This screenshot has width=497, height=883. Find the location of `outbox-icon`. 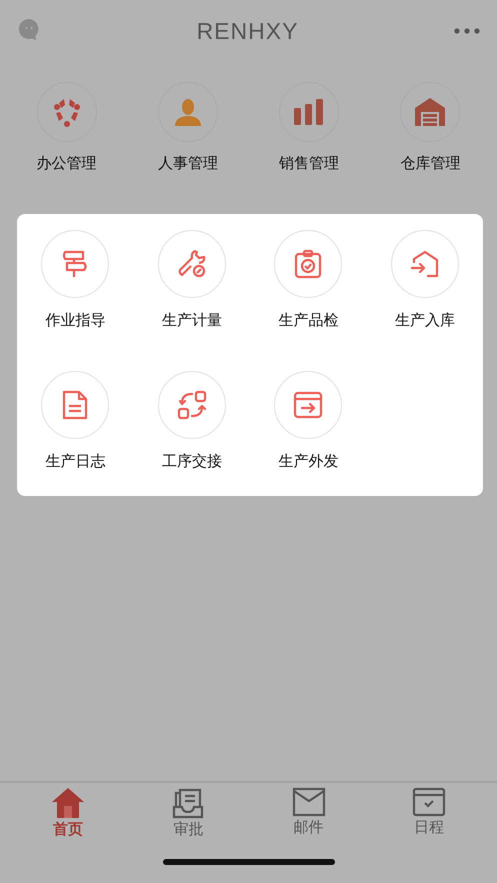

outbox-icon is located at coordinates (308, 405).